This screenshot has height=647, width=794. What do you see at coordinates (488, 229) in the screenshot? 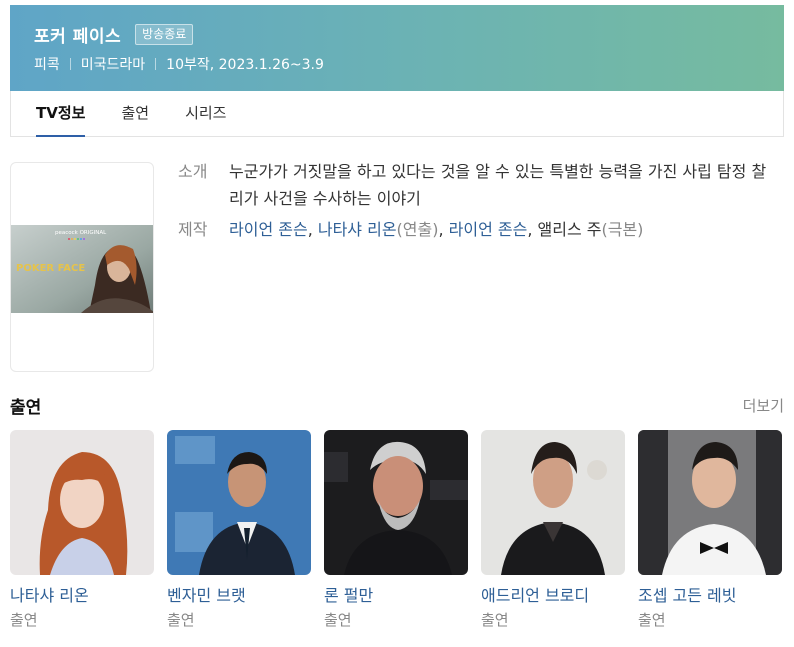
I see `credit-link-writer-1: 라이언 존슨` at bounding box center [488, 229].